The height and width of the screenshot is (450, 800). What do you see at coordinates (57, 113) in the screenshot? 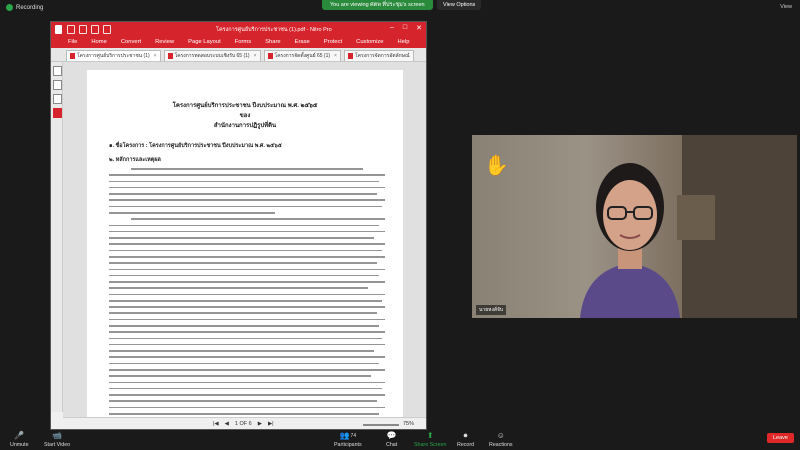
I see `attachments-panel-icon` at bounding box center [57, 113].